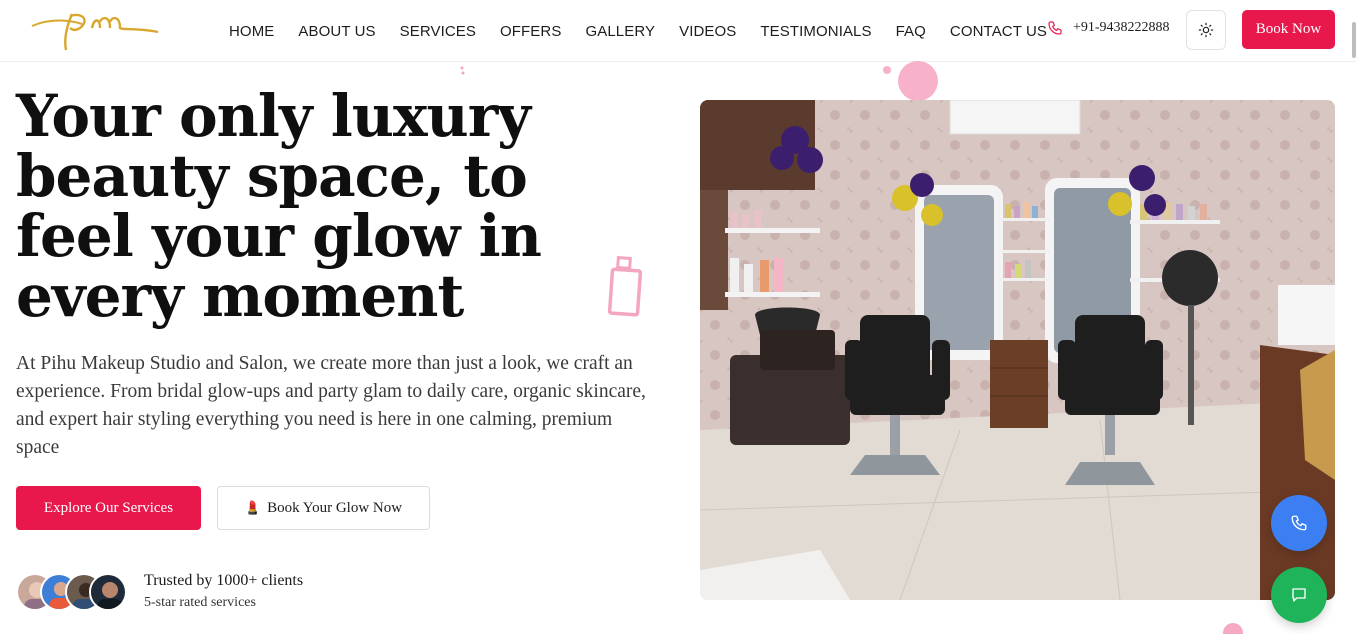 Image resolution: width=1356 pixels, height=634 pixels. What do you see at coordinates (911, 31) in the screenshot?
I see `nav-faq: FAQ` at bounding box center [911, 31].